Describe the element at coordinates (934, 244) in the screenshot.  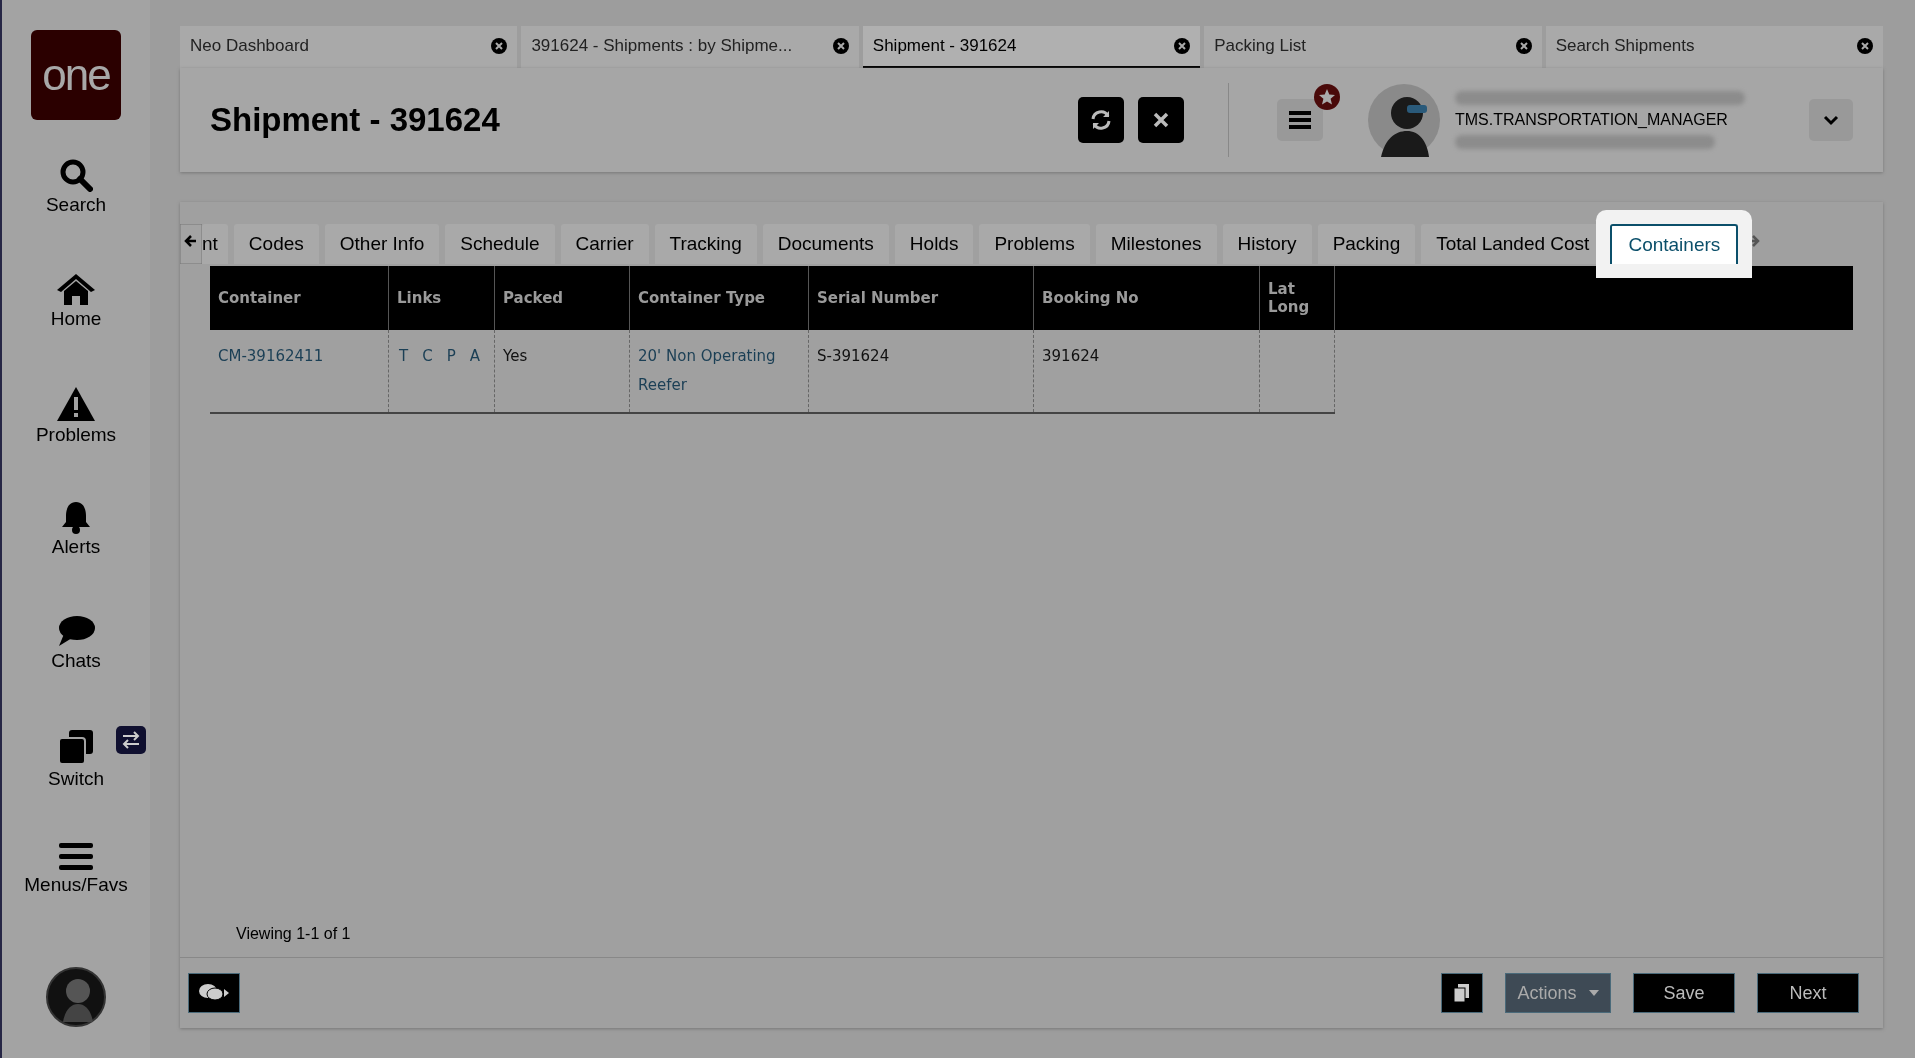
I see `section-tab: Holds` at that location.